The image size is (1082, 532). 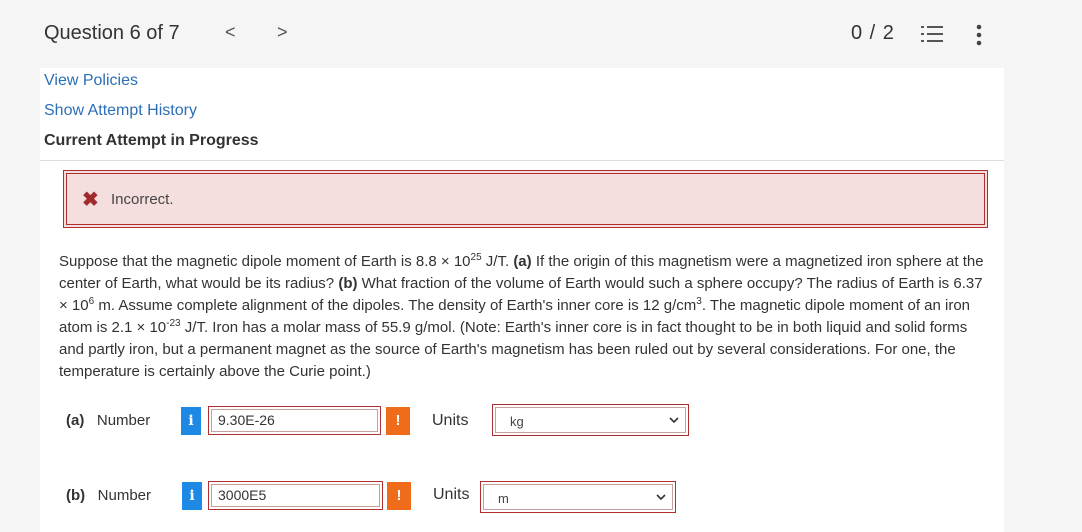 I want to click on view-policies-link: View Policies, so click(x=91, y=81).